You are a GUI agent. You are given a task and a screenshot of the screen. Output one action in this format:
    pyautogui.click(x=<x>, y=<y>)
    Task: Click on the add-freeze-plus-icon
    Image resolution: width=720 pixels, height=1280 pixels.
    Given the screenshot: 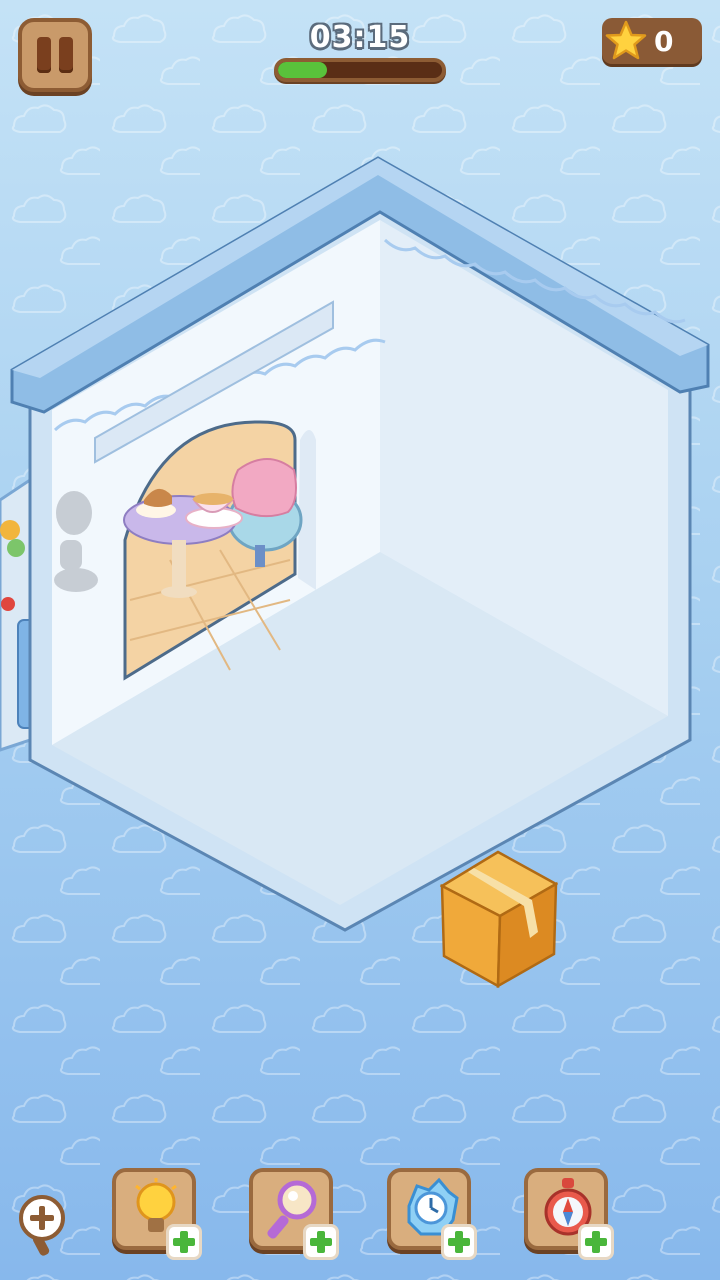 What is the action you would take?
    pyautogui.click(x=459, y=1242)
    